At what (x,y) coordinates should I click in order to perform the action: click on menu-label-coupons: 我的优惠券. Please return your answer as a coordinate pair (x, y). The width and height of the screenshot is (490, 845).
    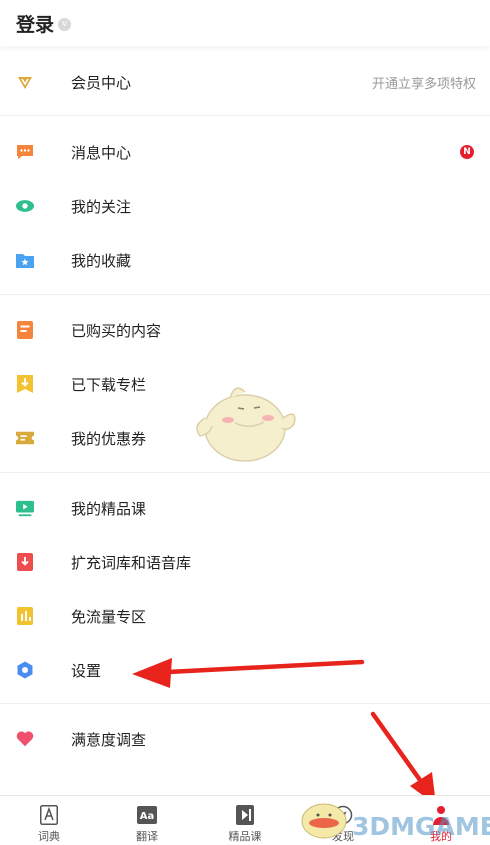
    Looking at the image, I should click on (109, 438).